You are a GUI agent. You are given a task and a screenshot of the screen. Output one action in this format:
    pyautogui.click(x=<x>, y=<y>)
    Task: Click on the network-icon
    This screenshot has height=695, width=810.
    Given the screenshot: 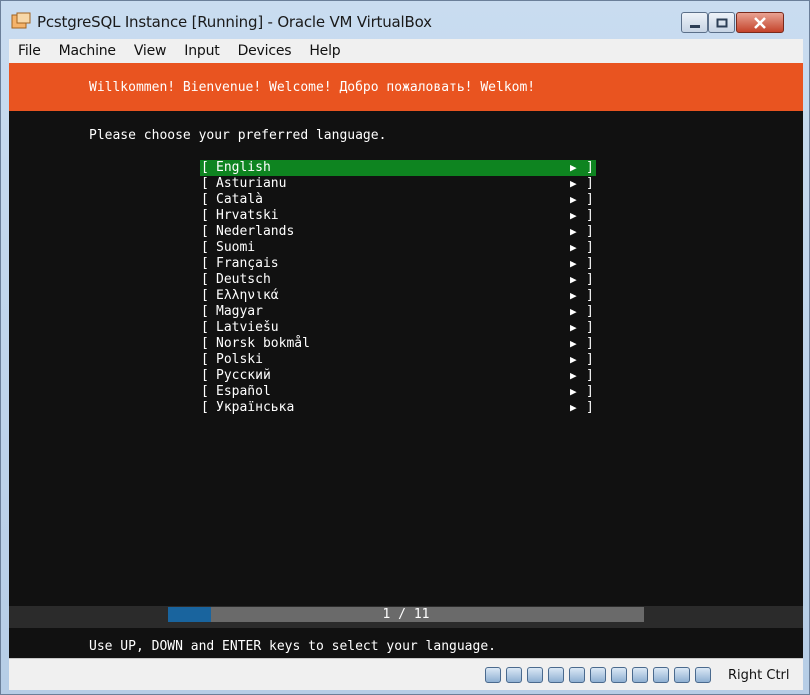 What is the action you would take?
    pyautogui.click(x=556, y=675)
    